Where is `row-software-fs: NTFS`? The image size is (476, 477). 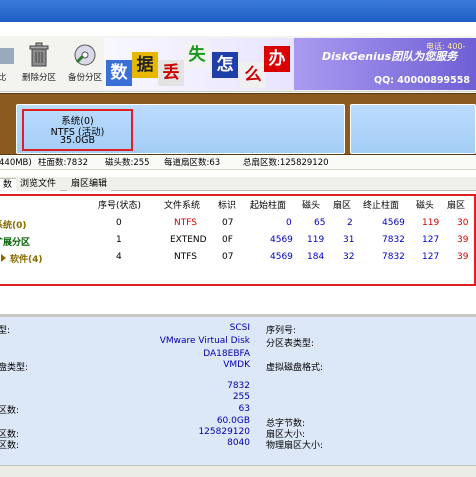 row-software-fs: NTFS is located at coordinates (185, 257).